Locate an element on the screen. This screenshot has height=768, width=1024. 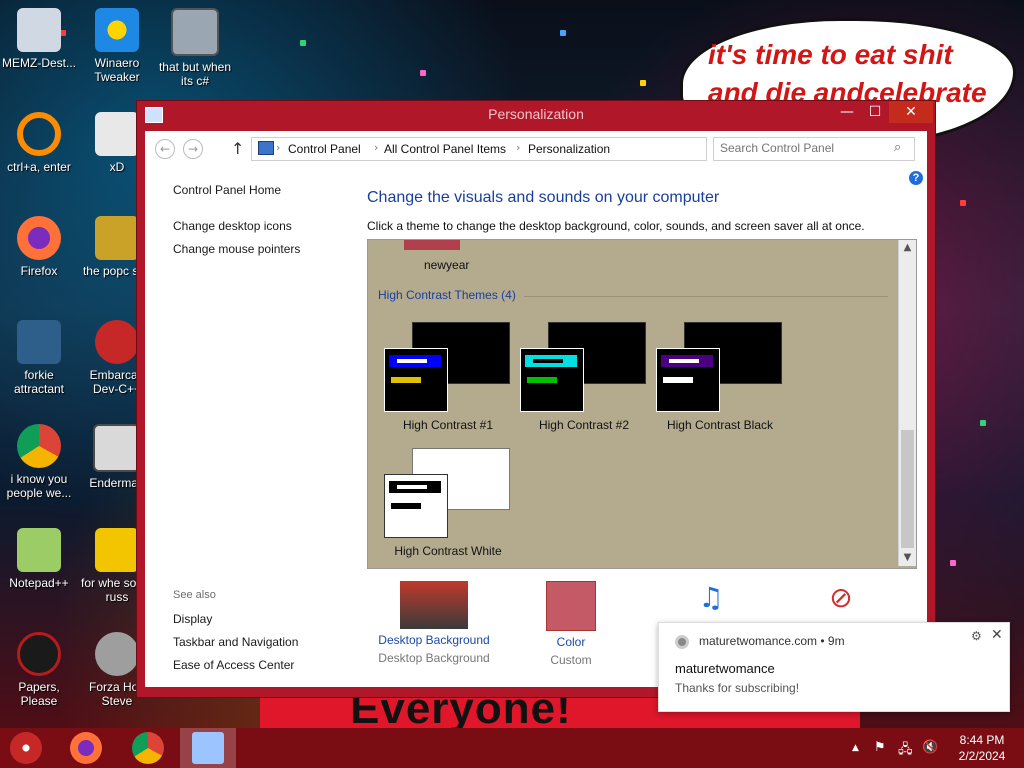
de-icon is located at coordinates (117, 550).